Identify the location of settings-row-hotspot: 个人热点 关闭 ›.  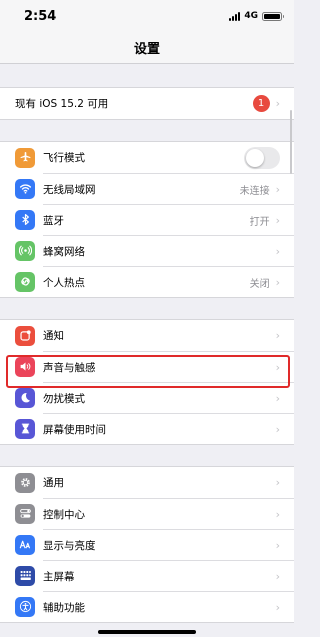
(147, 281).